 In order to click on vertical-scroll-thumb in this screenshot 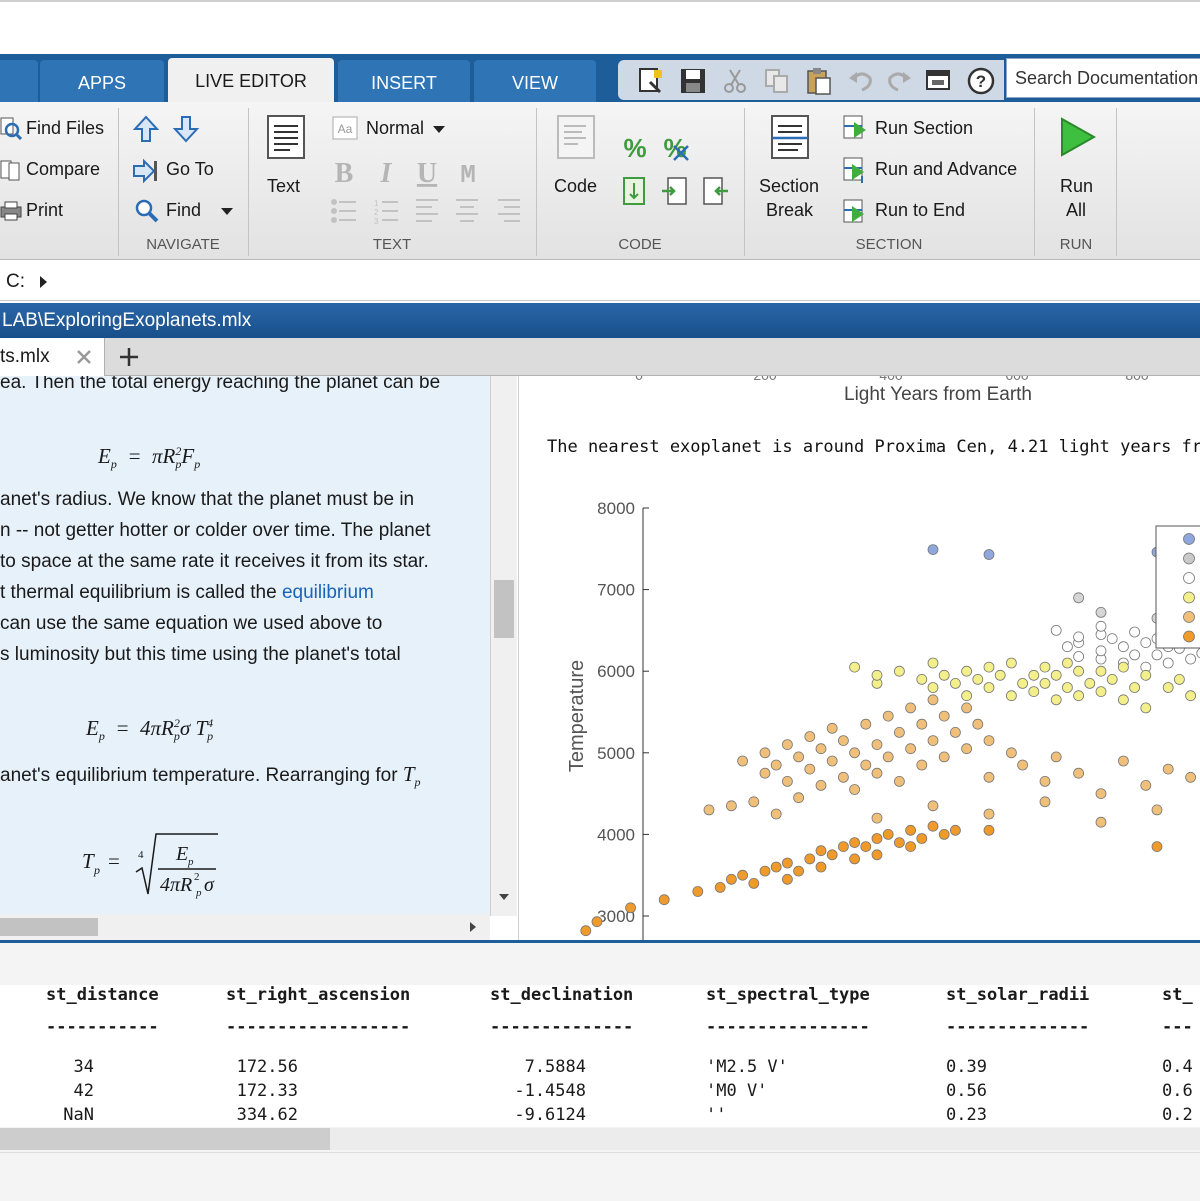, I will do `click(504, 609)`.